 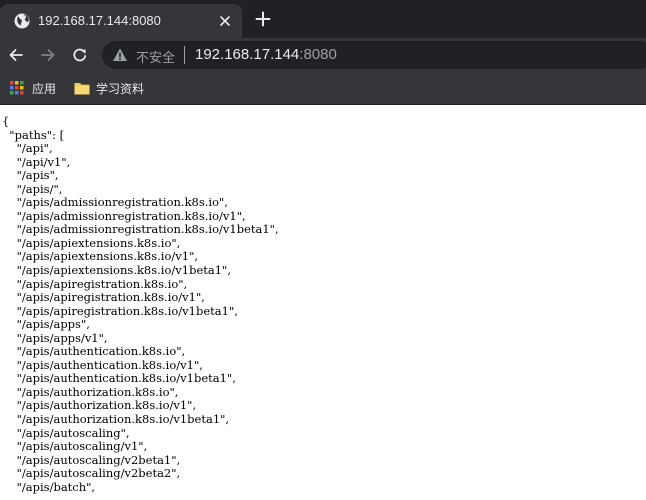 What do you see at coordinates (120, 55) in the screenshot?
I see `warning-icon` at bounding box center [120, 55].